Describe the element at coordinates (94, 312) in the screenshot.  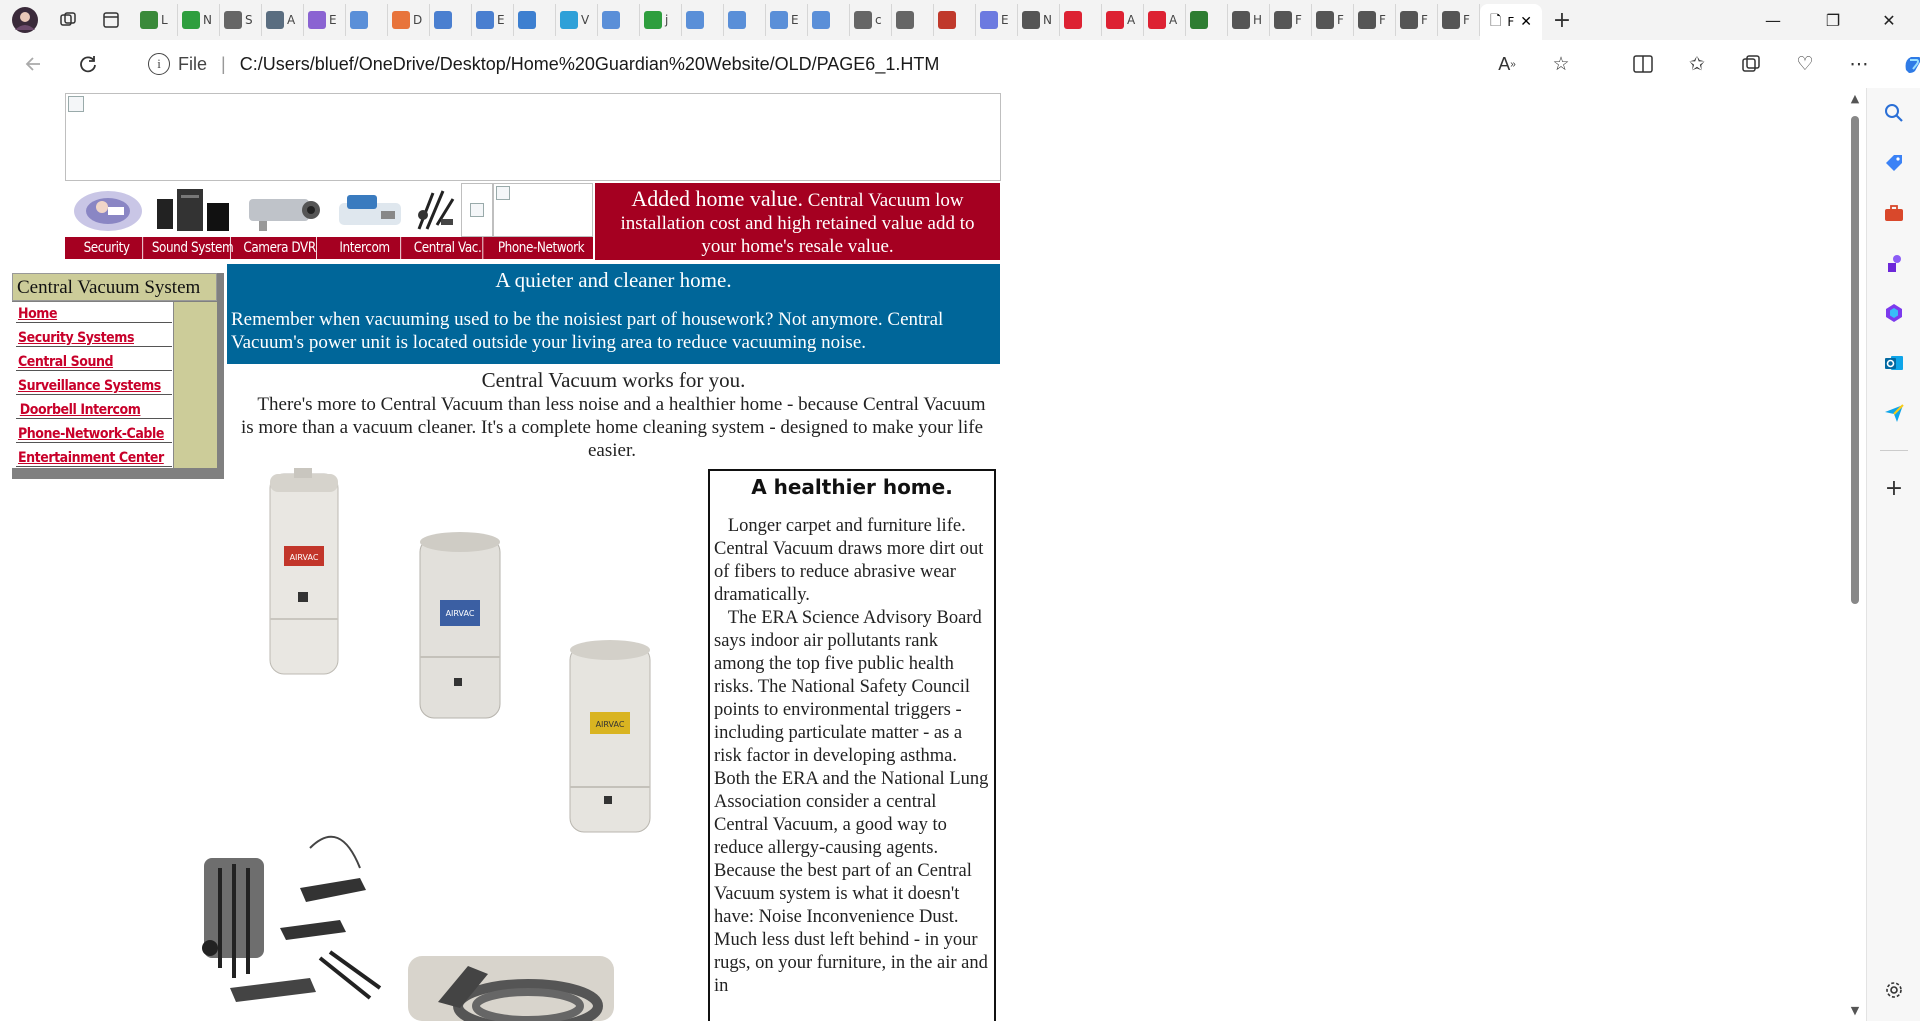
I see `menu-home: Home` at that location.